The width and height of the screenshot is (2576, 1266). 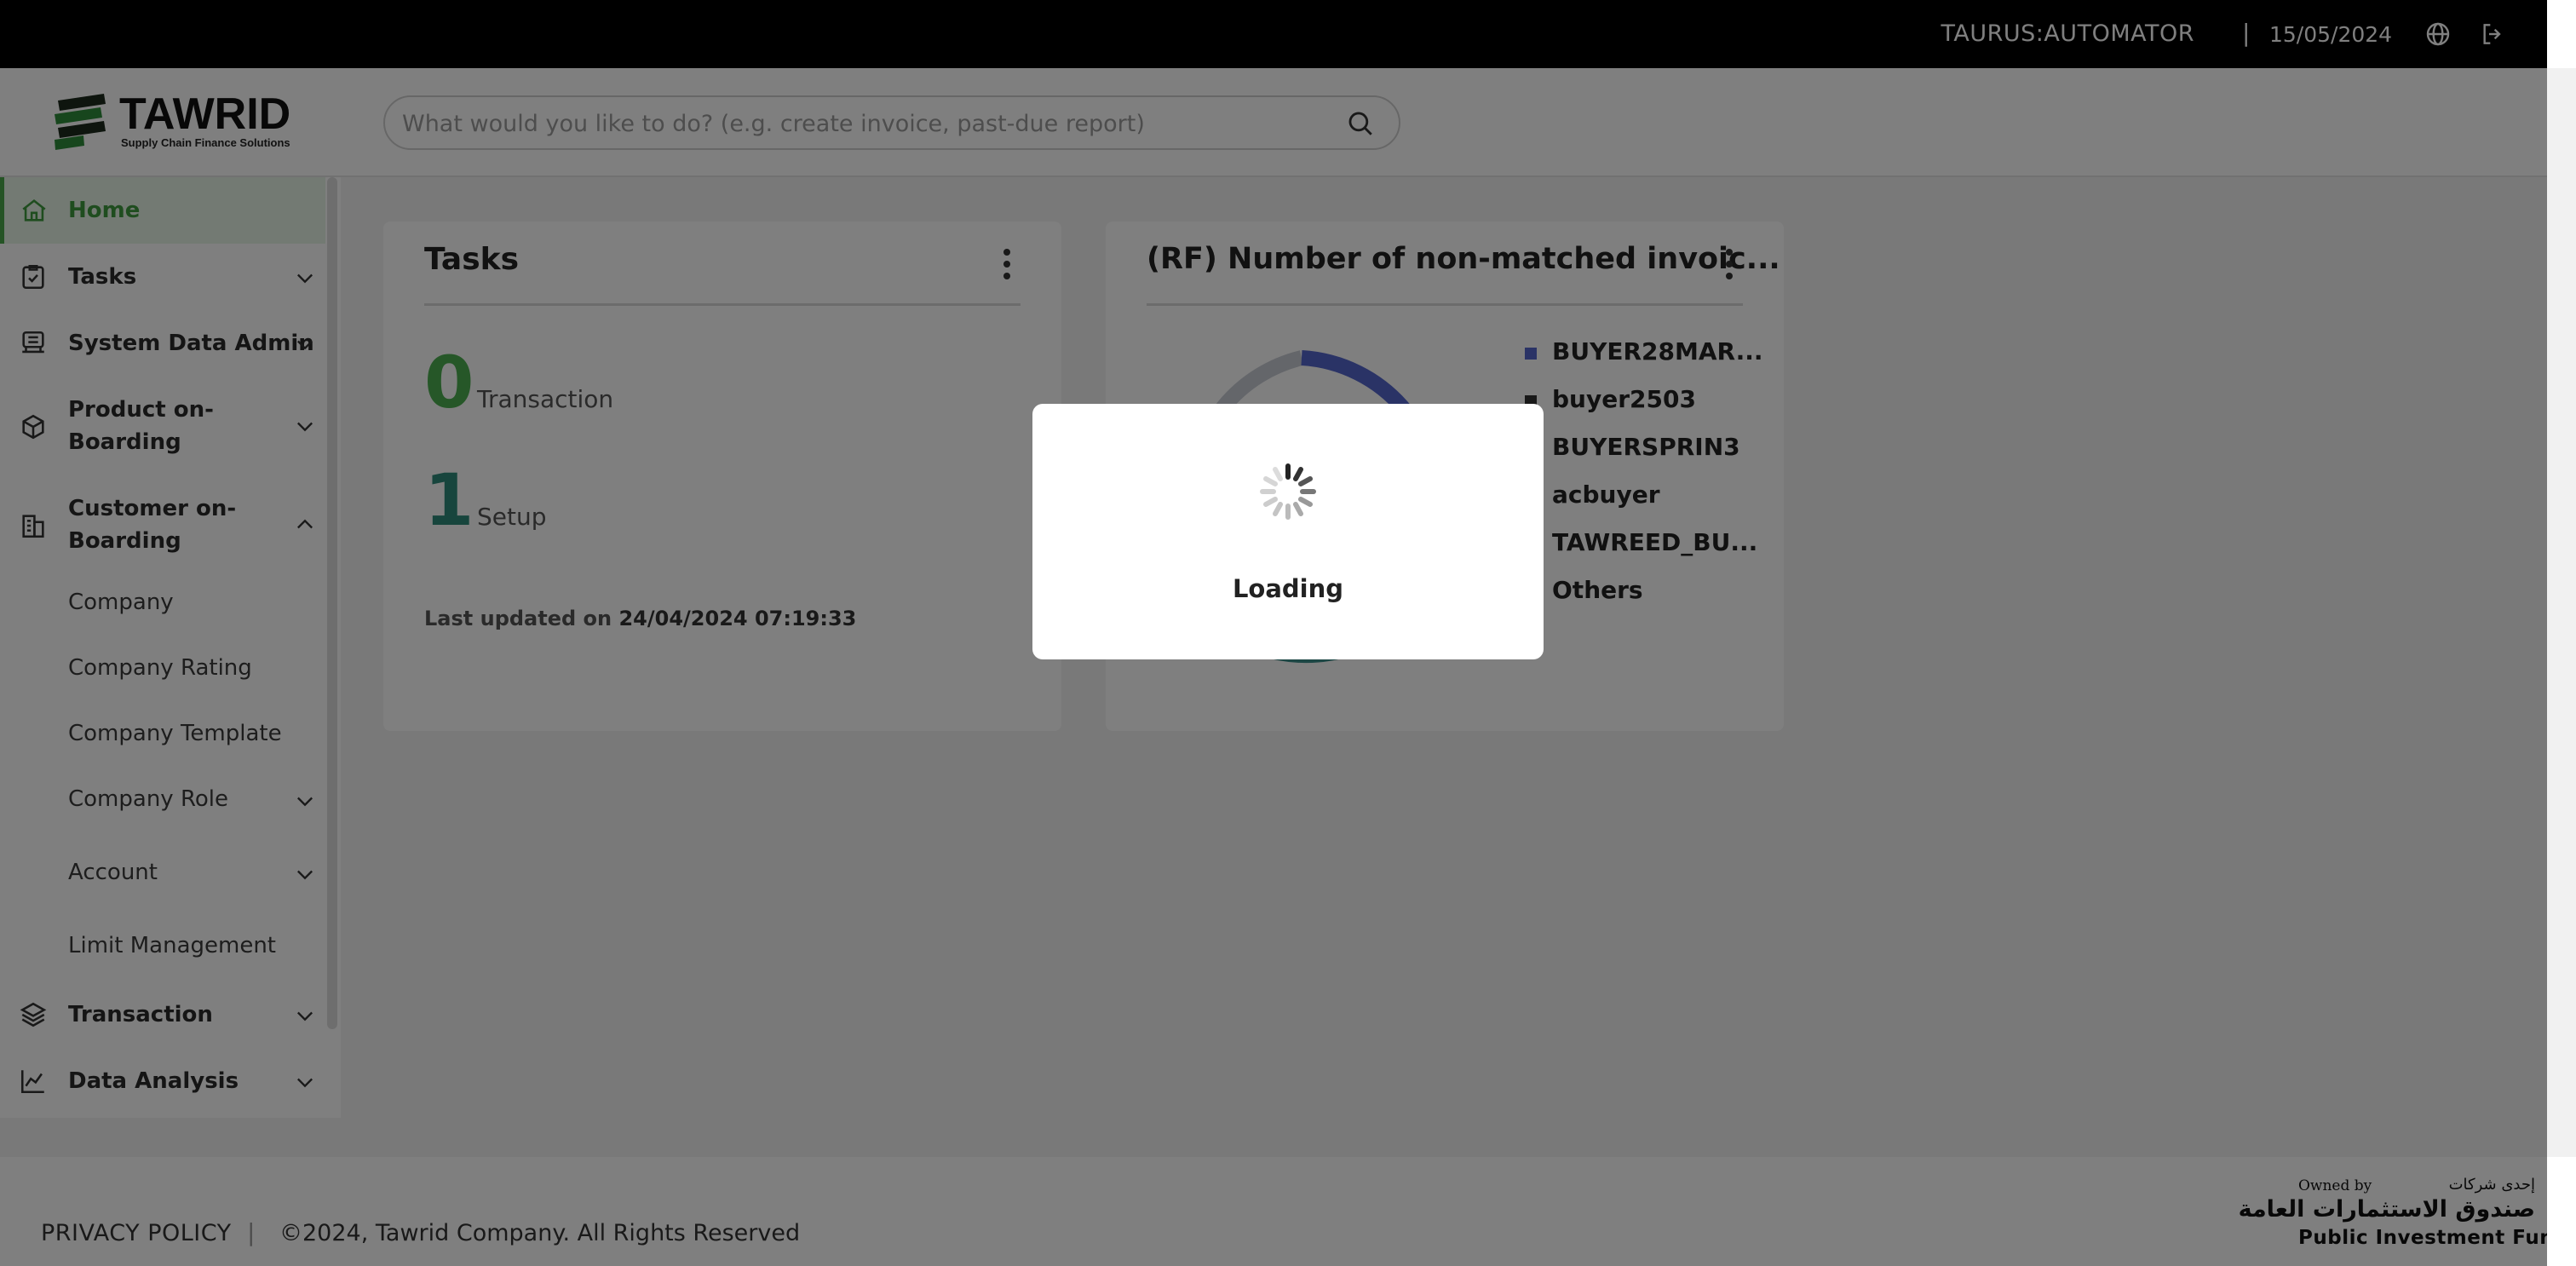 I want to click on page-scrollbar, so click(x=2562, y=612).